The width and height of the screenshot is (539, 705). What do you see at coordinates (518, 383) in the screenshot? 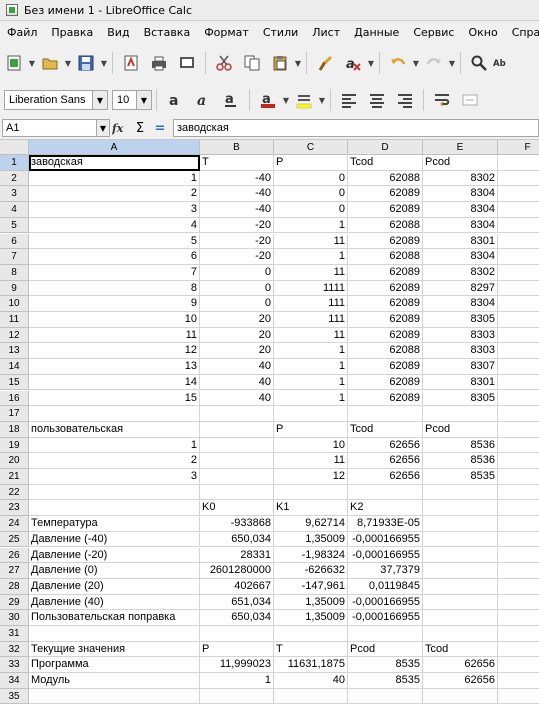
I see `cell-f15` at bounding box center [518, 383].